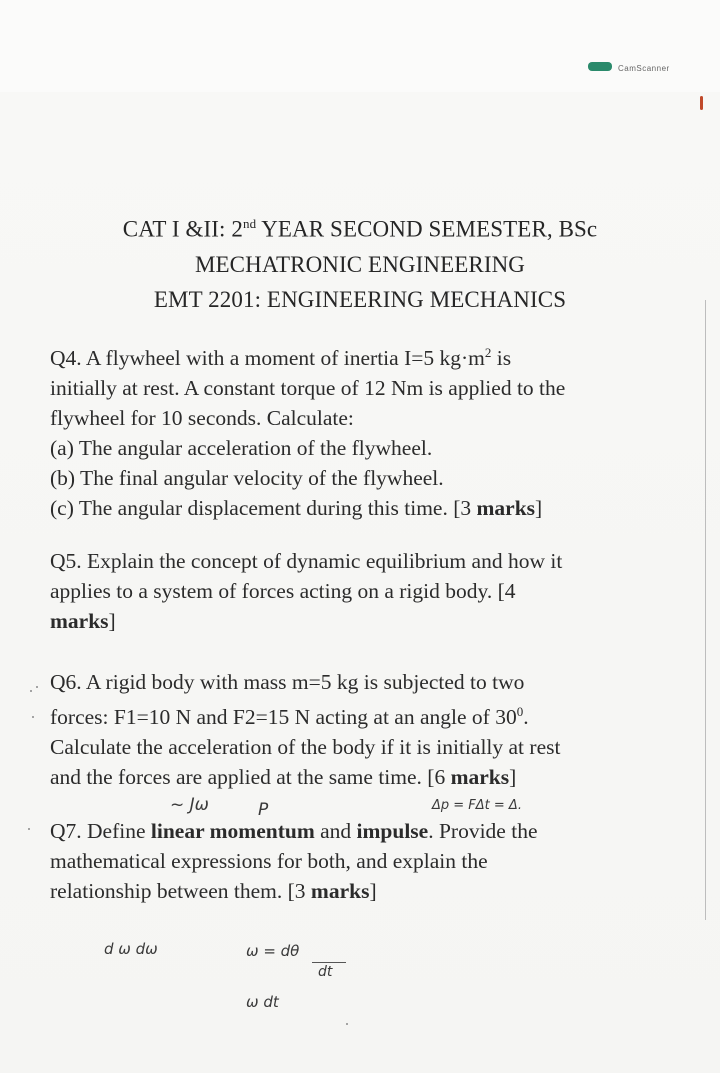 The width and height of the screenshot is (720, 1073). Describe the element at coordinates (329, 962) in the screenshot. I see `handwritten-fraction-bar` at that location.